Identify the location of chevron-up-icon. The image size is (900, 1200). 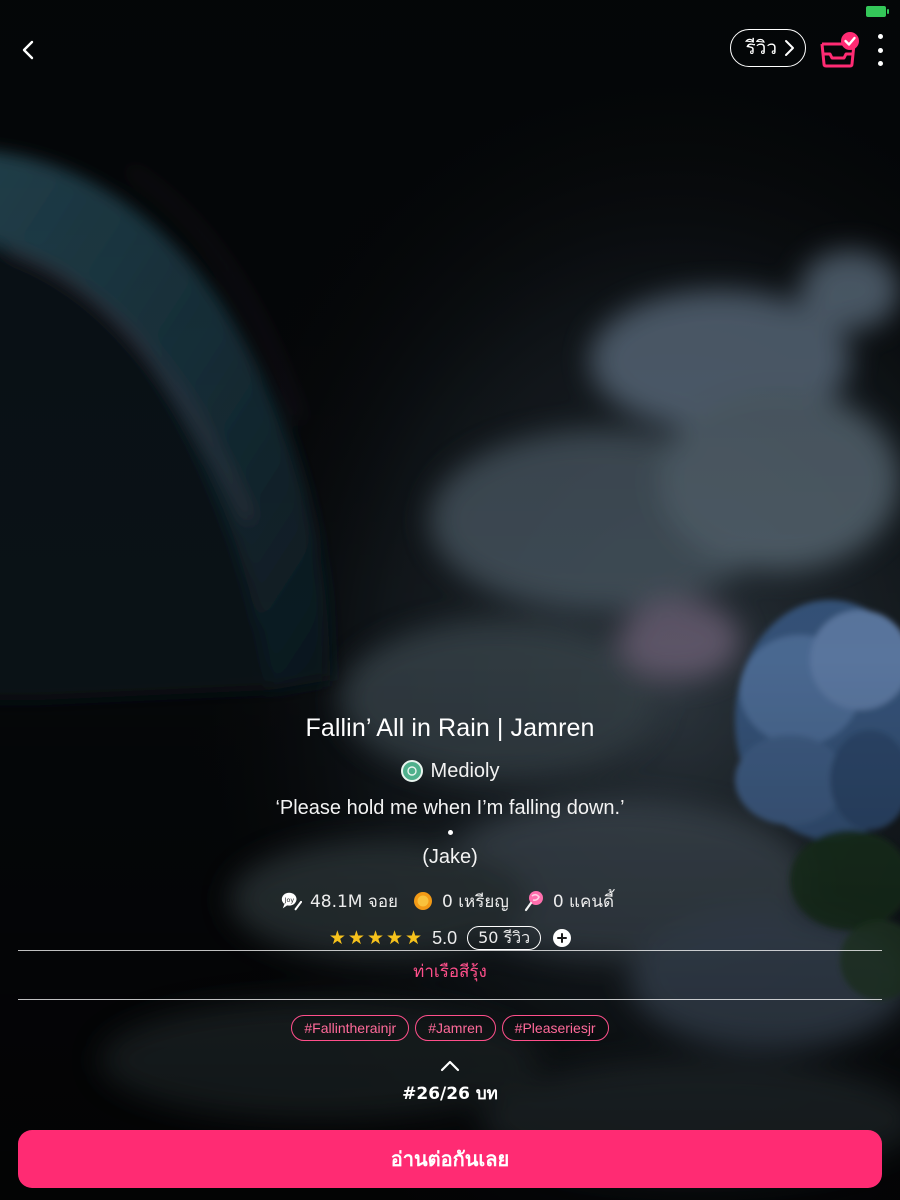
(450, 1066).